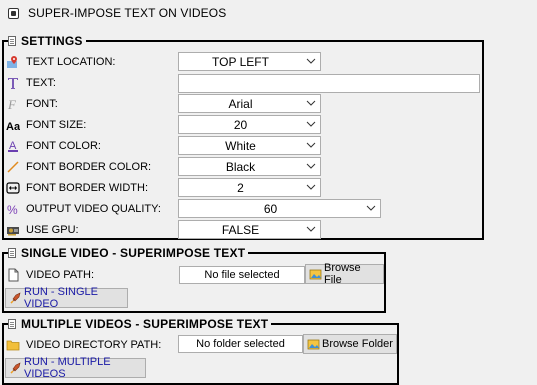 The height and width of the screenshot is (385, 537). I want to click on line-icon, so click(13, 167).